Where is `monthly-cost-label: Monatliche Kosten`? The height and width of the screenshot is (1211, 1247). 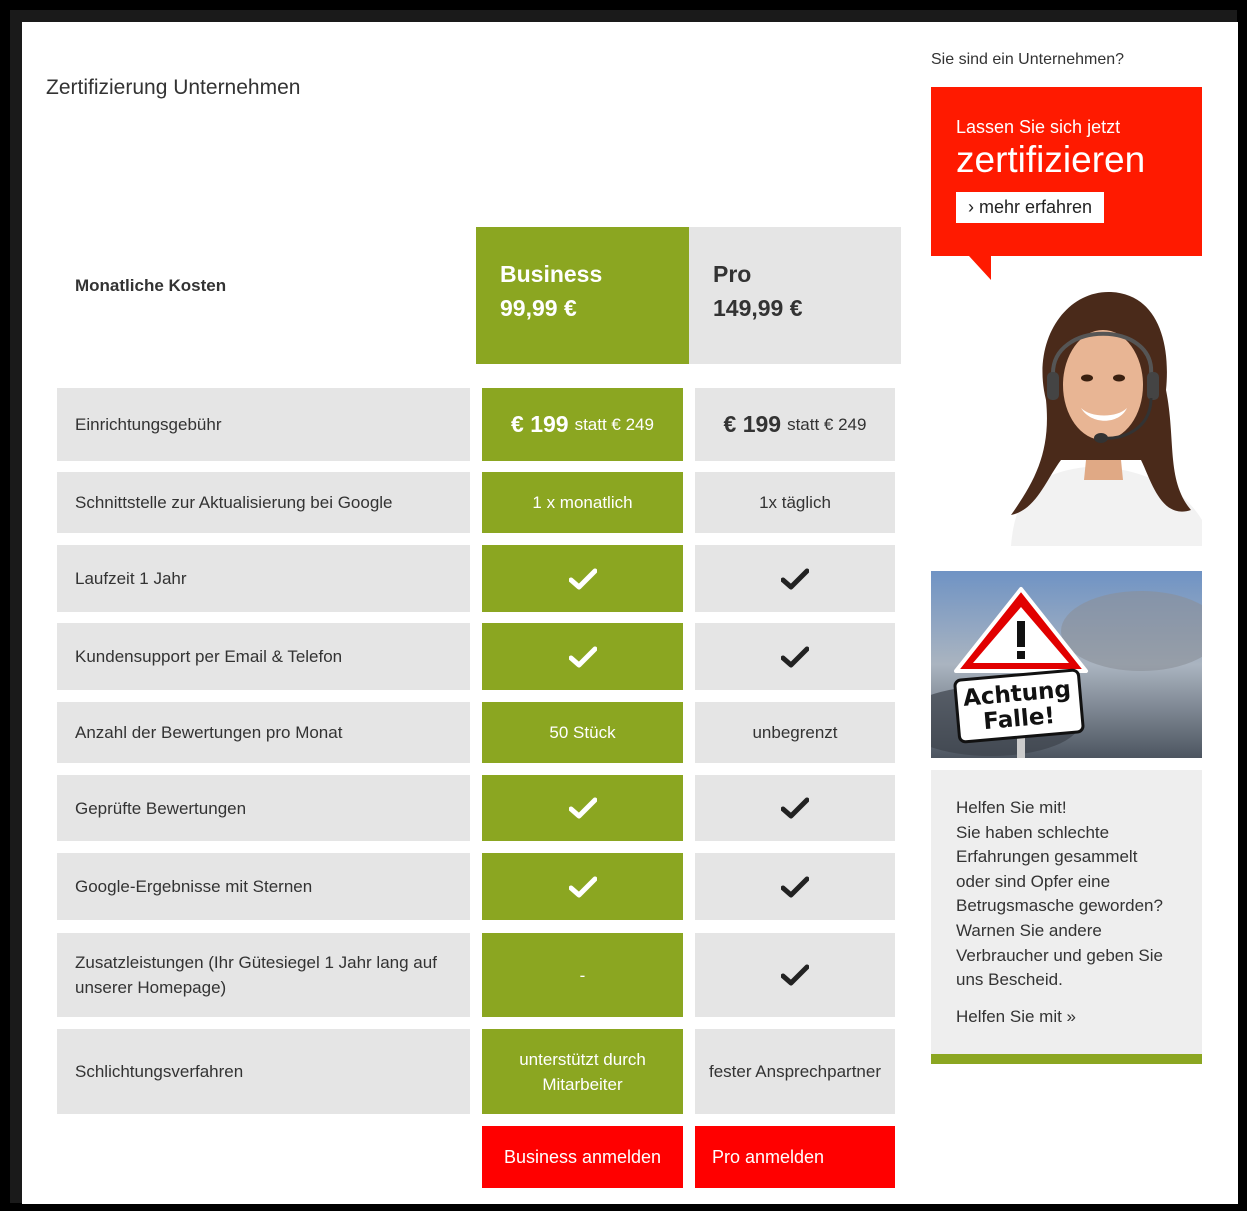 monthly-cost-label: Monatliche Kosten is located at coordinates (151, 285).